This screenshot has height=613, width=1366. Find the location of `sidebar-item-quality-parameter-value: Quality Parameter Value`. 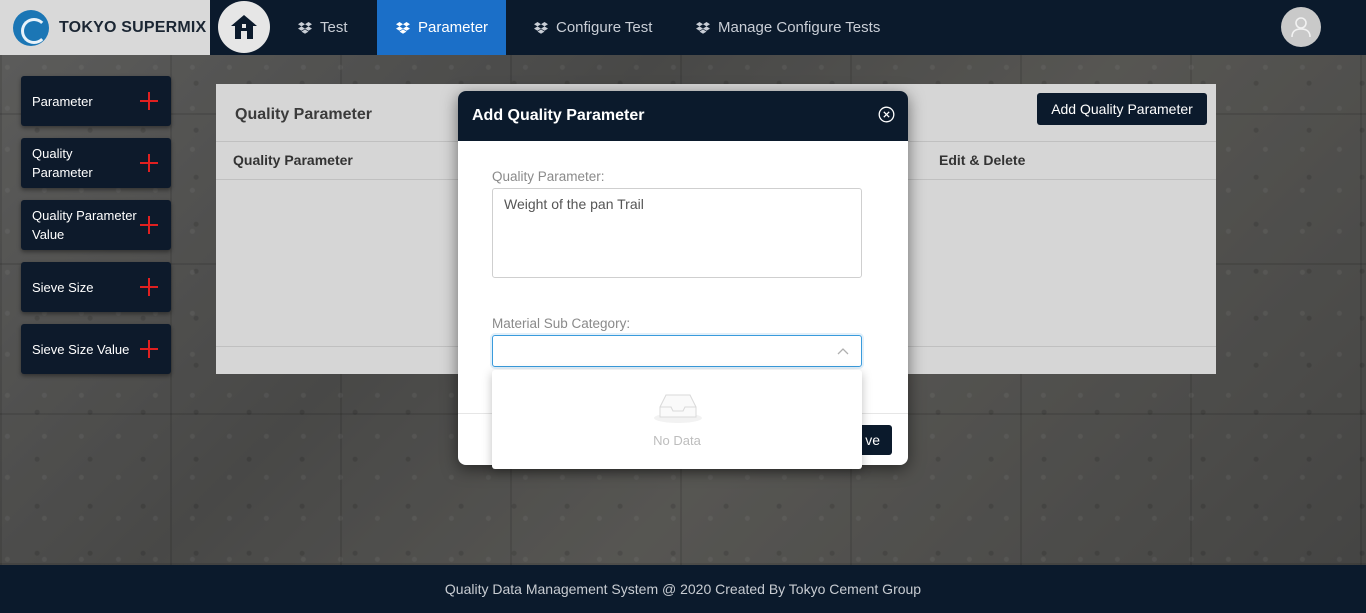

sidebar-item-quality-parameter-value: Quality Parameter Value is located at coordinates (96, 225).